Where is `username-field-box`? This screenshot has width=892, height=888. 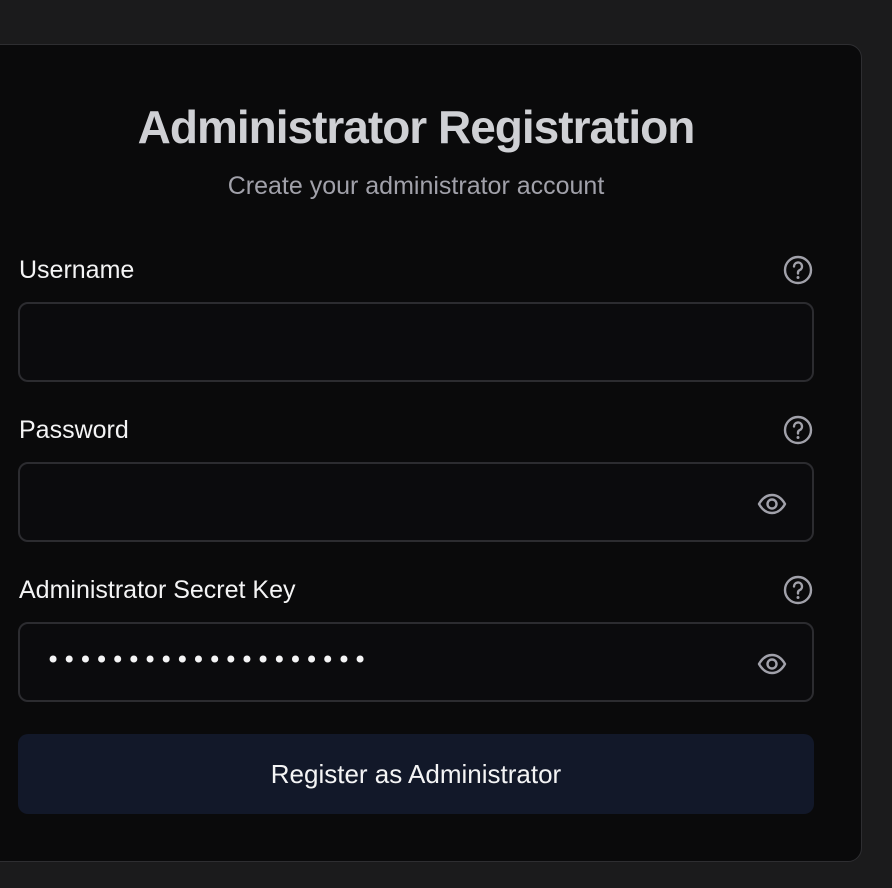 username-field-box is located at coordinates (416, 342).